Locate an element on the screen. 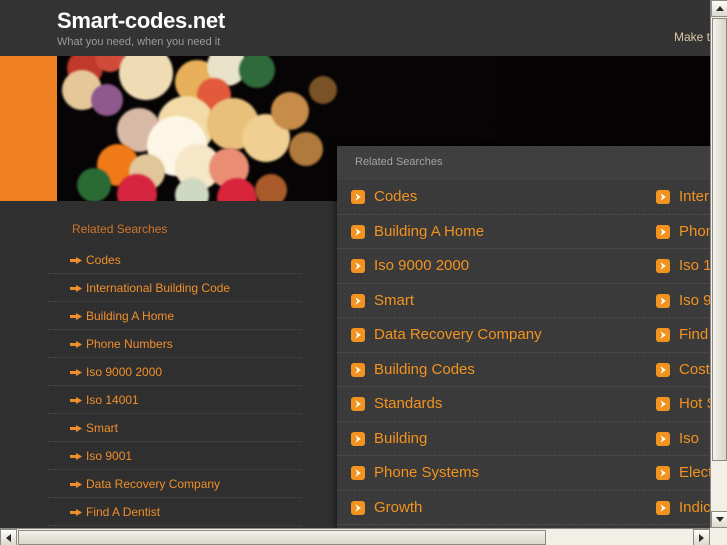 The height and width of the screenshot is (545, 727). list-item: Growth is located at coordinates (489, 508).